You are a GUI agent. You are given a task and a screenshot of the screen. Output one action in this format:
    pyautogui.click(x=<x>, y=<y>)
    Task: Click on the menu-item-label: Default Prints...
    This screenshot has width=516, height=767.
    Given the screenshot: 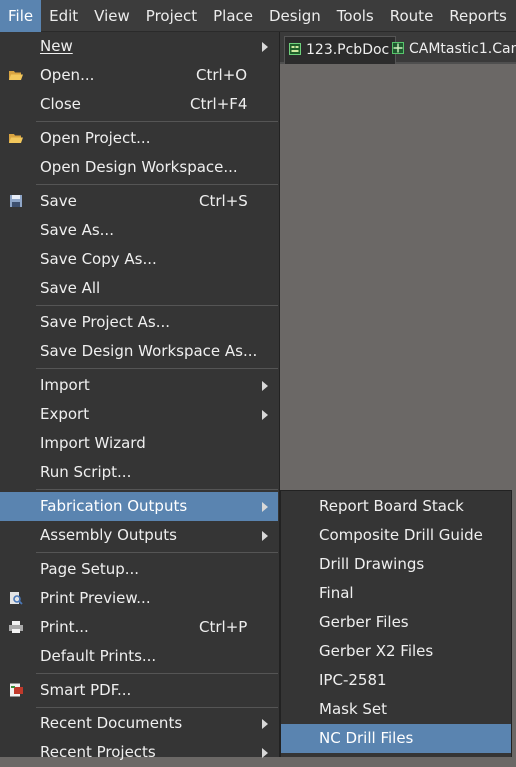 What is the action you would take?
    pyautogui.click(x=98, y=656)
    